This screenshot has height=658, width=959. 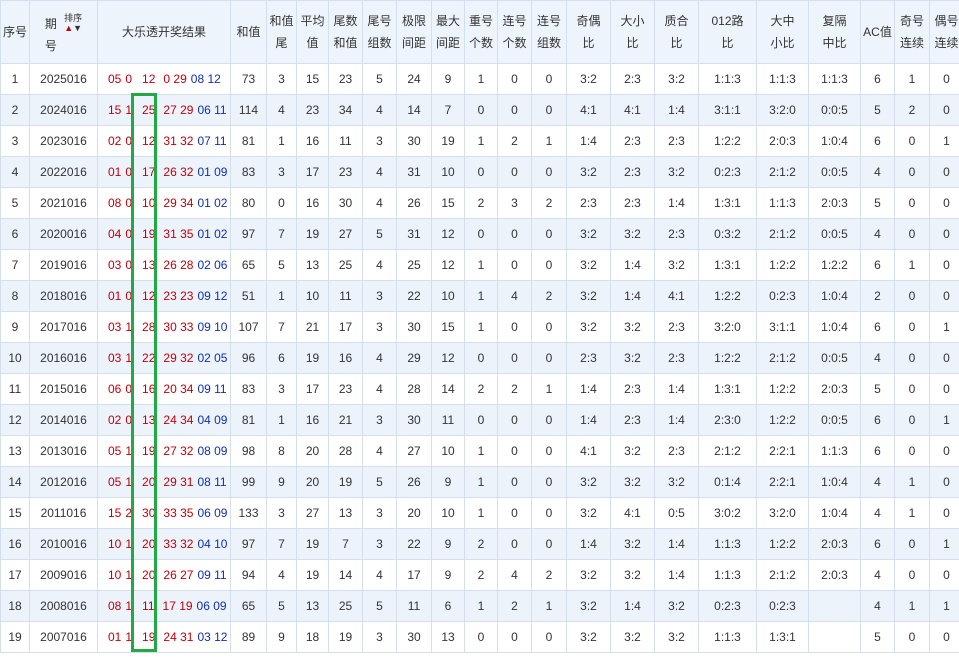 I want to click on cell-seq: 4, so click(x=15, y=172).